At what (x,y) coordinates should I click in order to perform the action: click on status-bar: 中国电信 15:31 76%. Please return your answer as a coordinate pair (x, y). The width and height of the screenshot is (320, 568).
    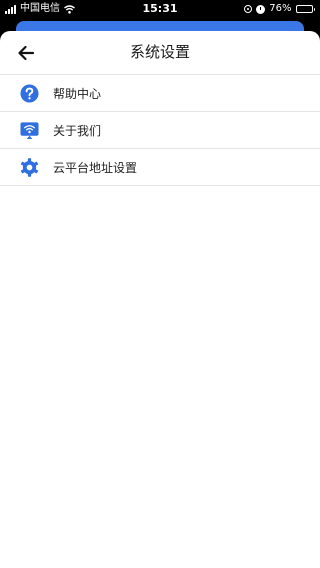
    Looking at the image, I should click on (160, 9).